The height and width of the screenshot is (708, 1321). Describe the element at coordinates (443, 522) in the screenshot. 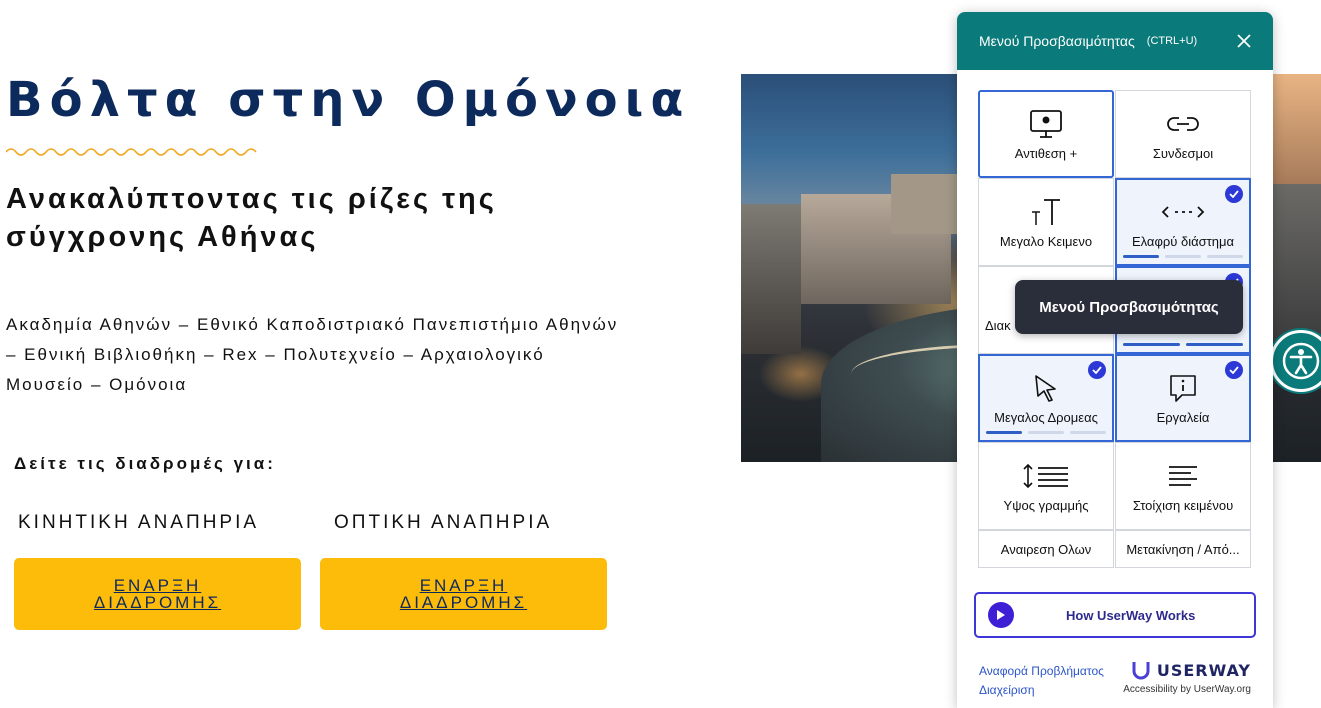

I see `category-label-visual: ΟΠΤΙΚΗ ΑΝΑΠΗΡΙΑ` at that location.